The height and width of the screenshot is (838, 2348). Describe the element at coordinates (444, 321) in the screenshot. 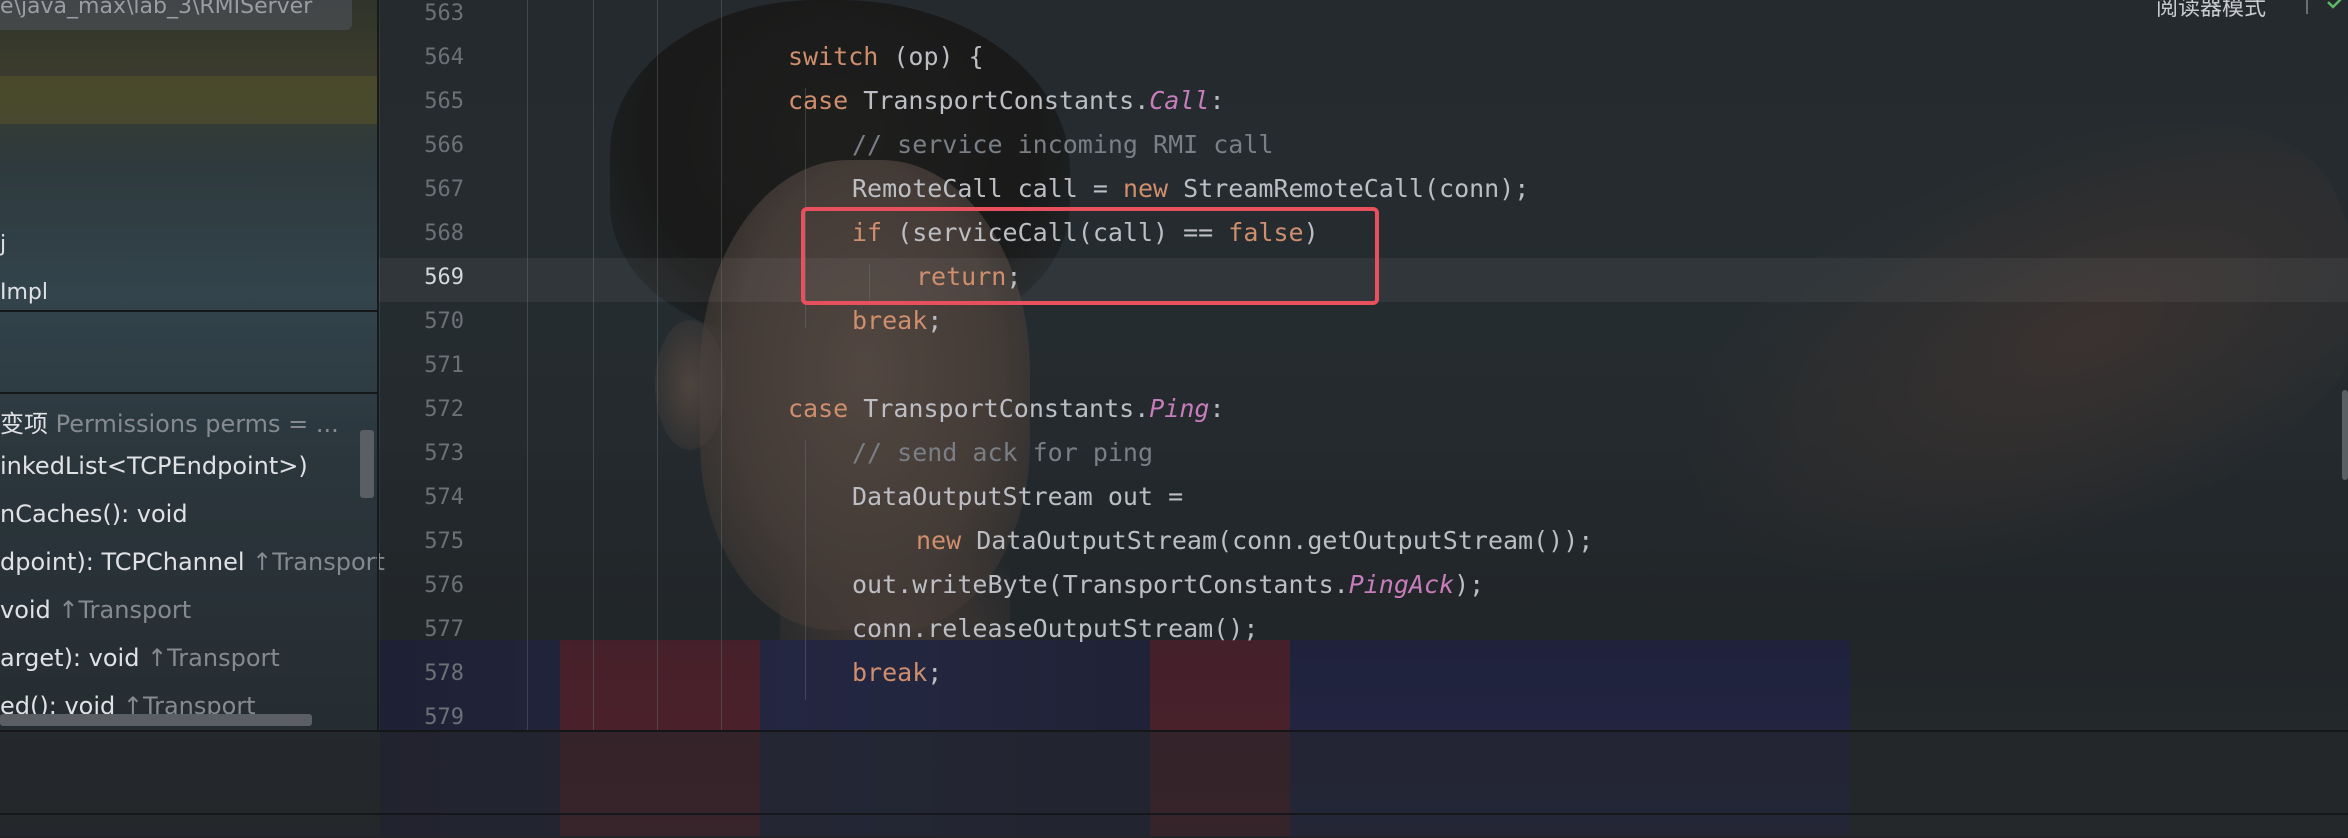

I see `line-number: 570` at that location.